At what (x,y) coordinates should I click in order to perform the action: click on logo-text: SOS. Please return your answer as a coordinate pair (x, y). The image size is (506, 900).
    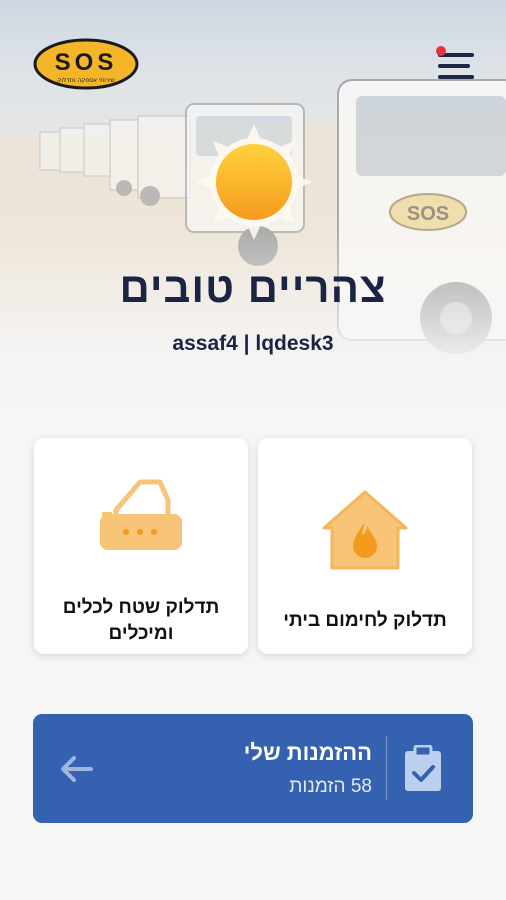
    Looking at the image, I should click on (86, 62).